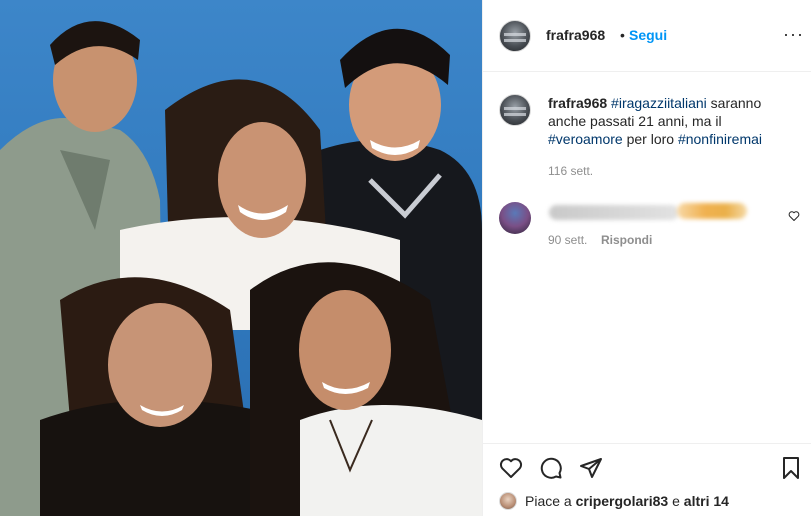 This screenshot has height=517, width=811. Describe the element at coordinates (647, 480) in the screenshot. I see `post-actions: Piace a cripergolari83 e altri 14` at that location.